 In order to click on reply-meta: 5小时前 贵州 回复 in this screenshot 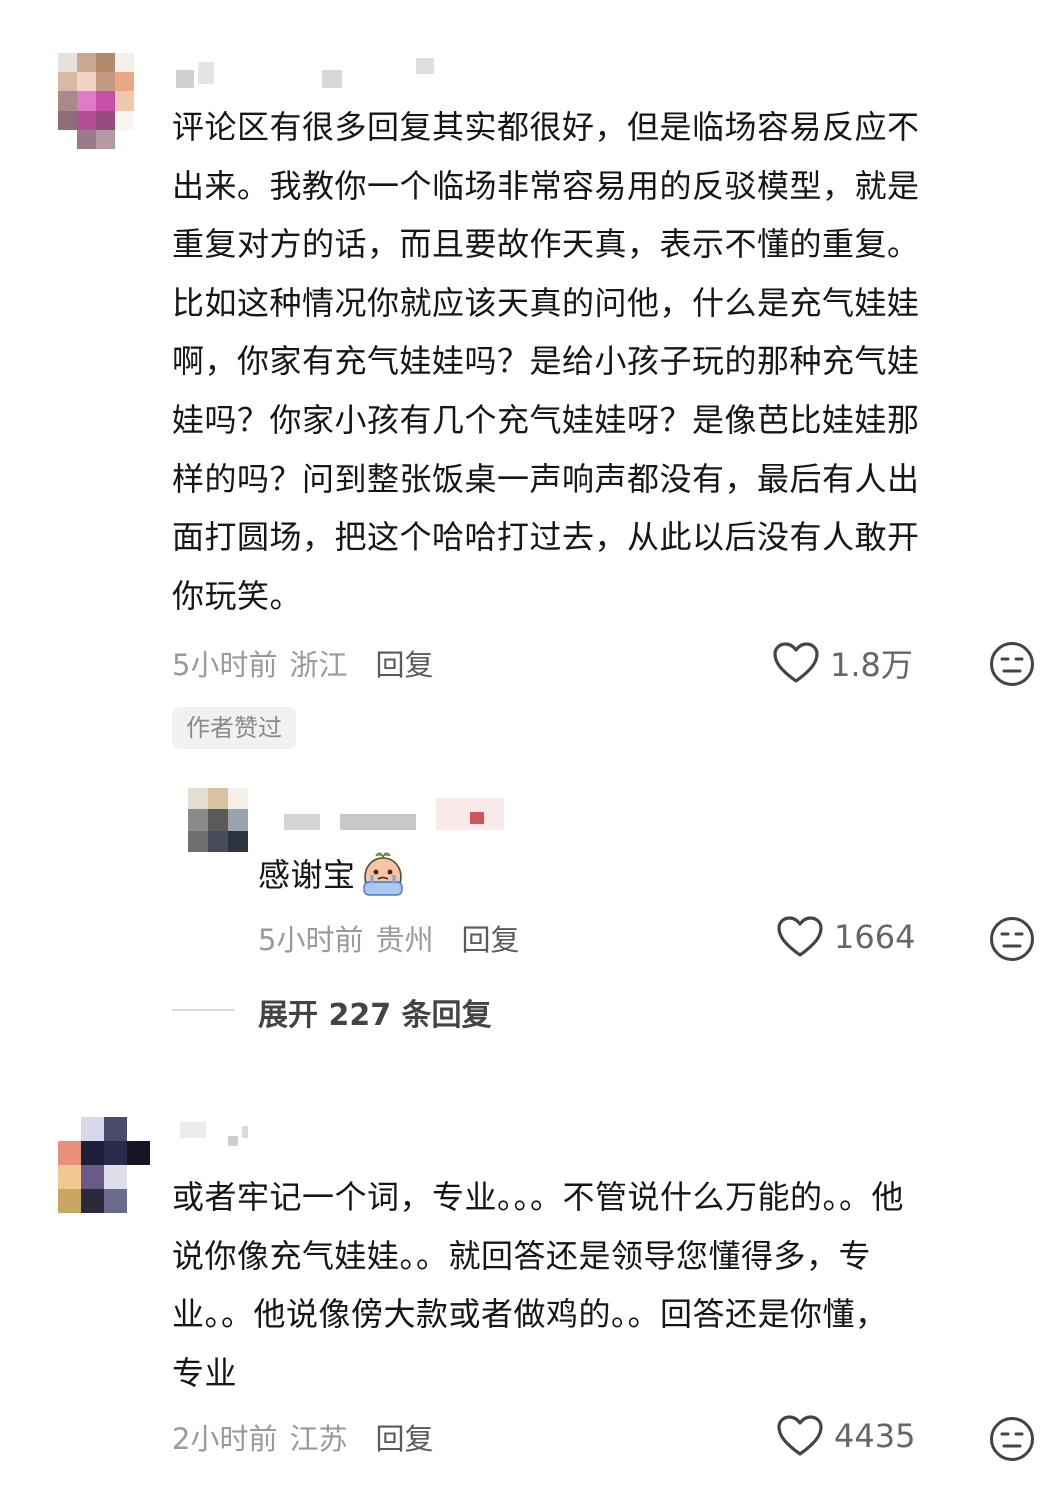, I will do `click(388, 938)`.